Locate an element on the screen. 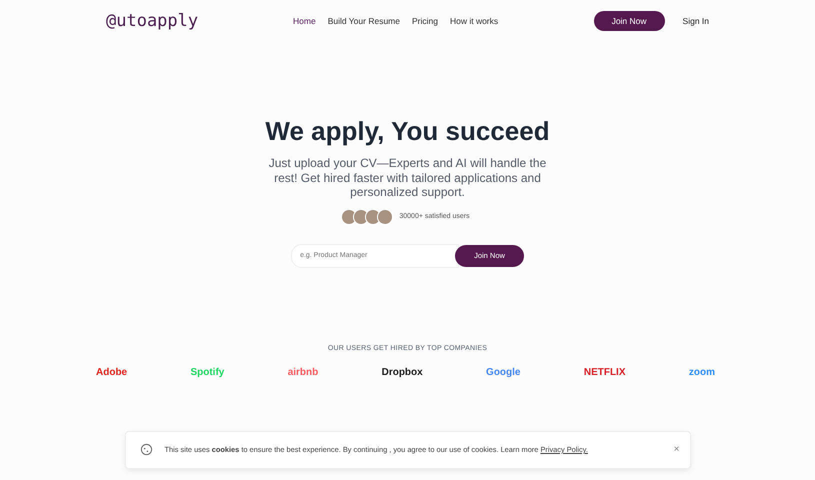  company-logo: zoom is located at coordinates (701, 372).